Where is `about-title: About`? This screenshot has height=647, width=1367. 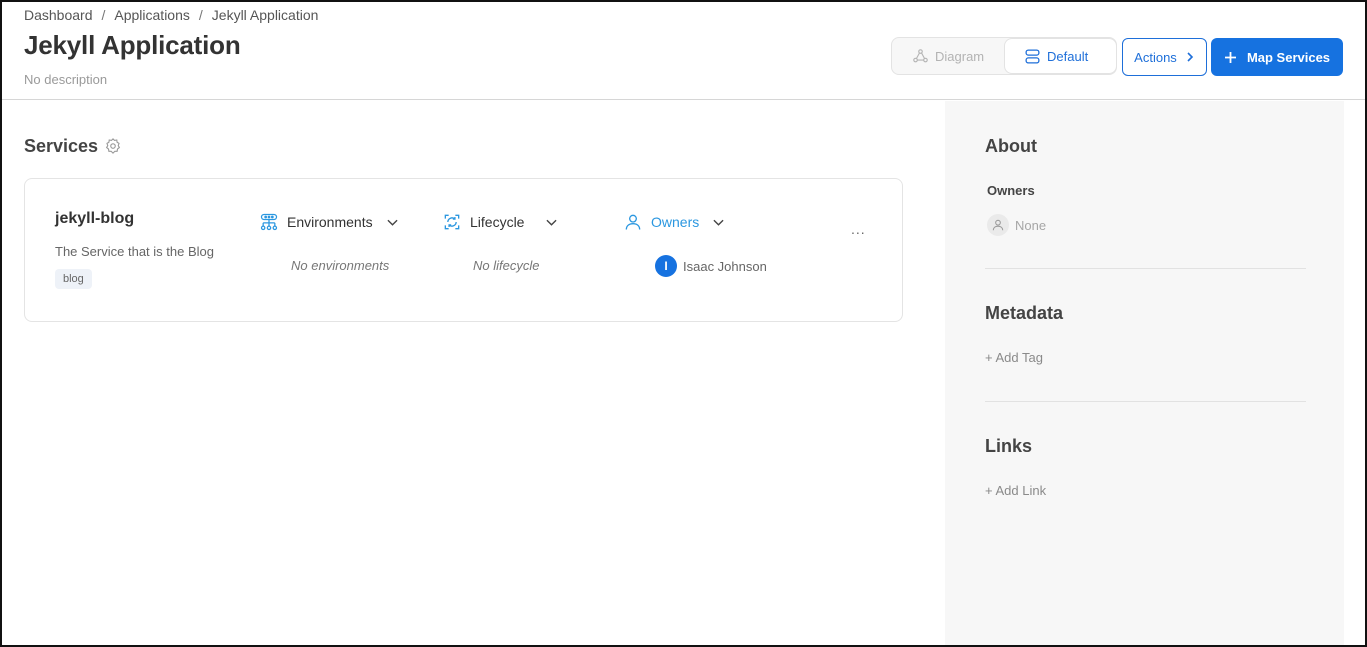
about-title: About is located at coordinates (1011, 146).